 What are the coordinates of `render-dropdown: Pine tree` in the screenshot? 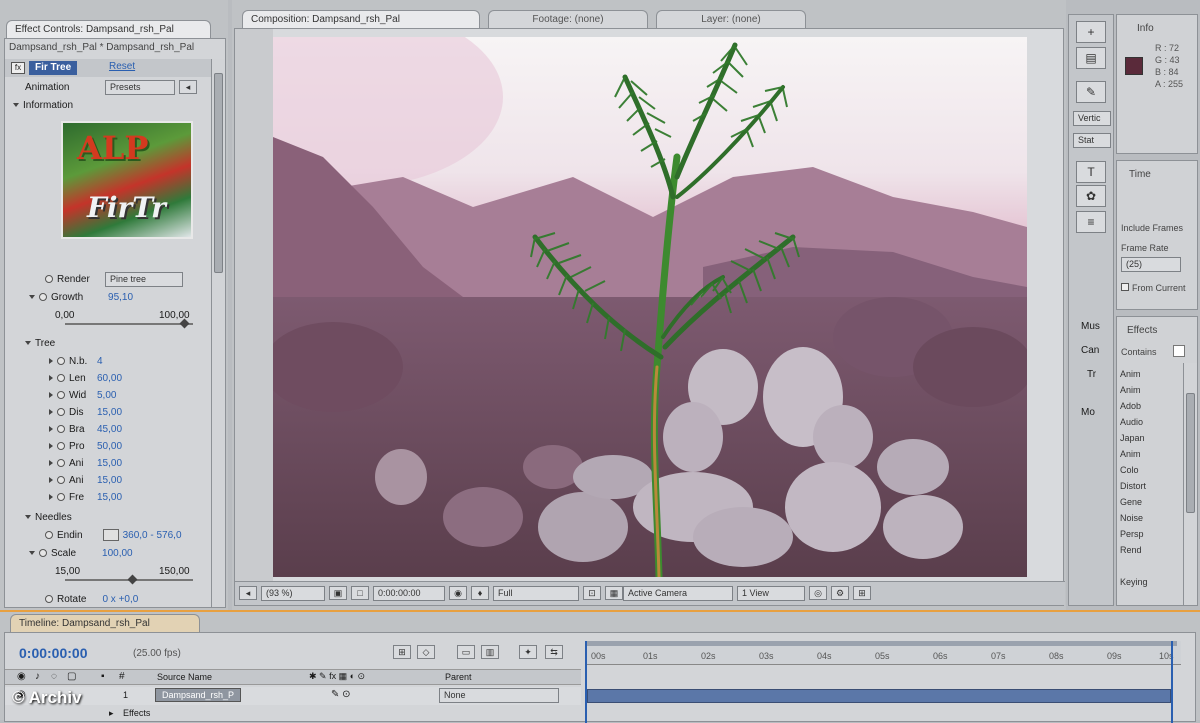 It's located at (144, 279).